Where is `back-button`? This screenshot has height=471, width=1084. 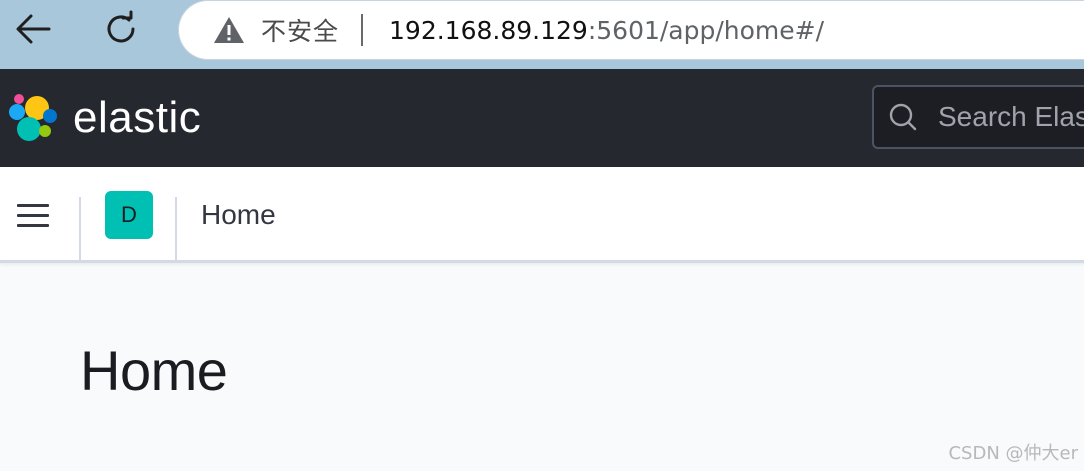 back-button is located at coordinates (33, 29).